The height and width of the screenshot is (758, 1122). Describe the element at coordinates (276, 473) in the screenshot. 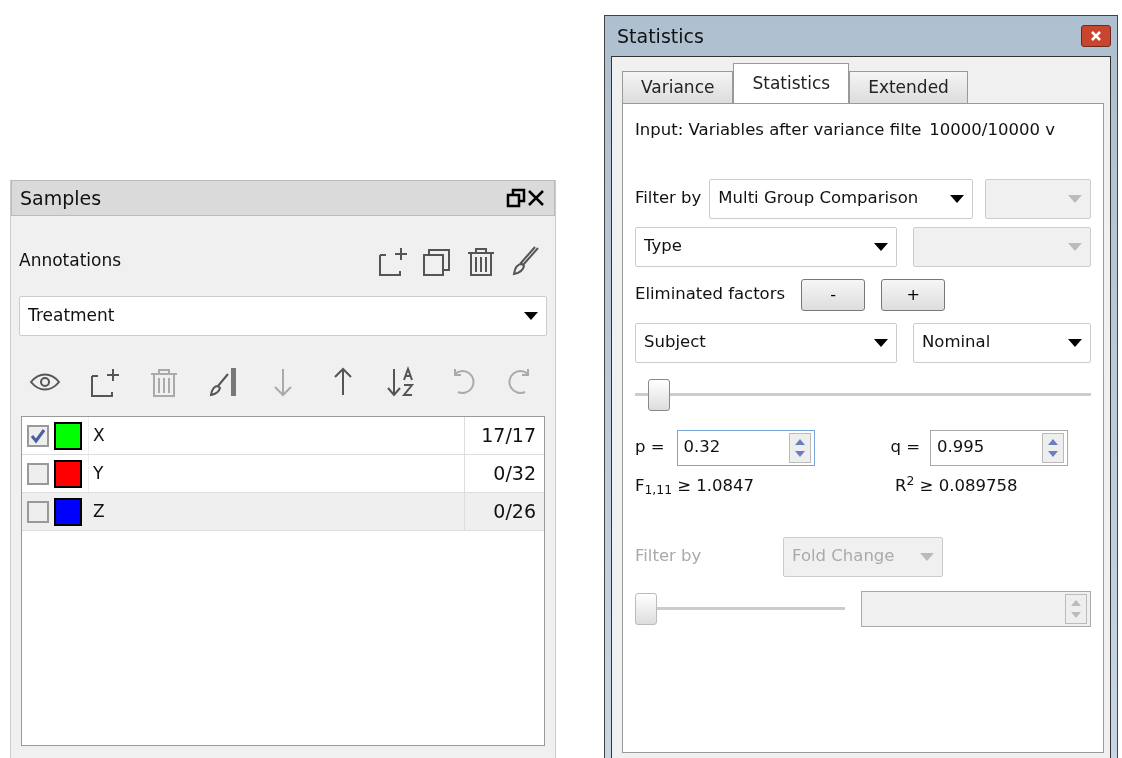

I see `group-name: Y` at that location.